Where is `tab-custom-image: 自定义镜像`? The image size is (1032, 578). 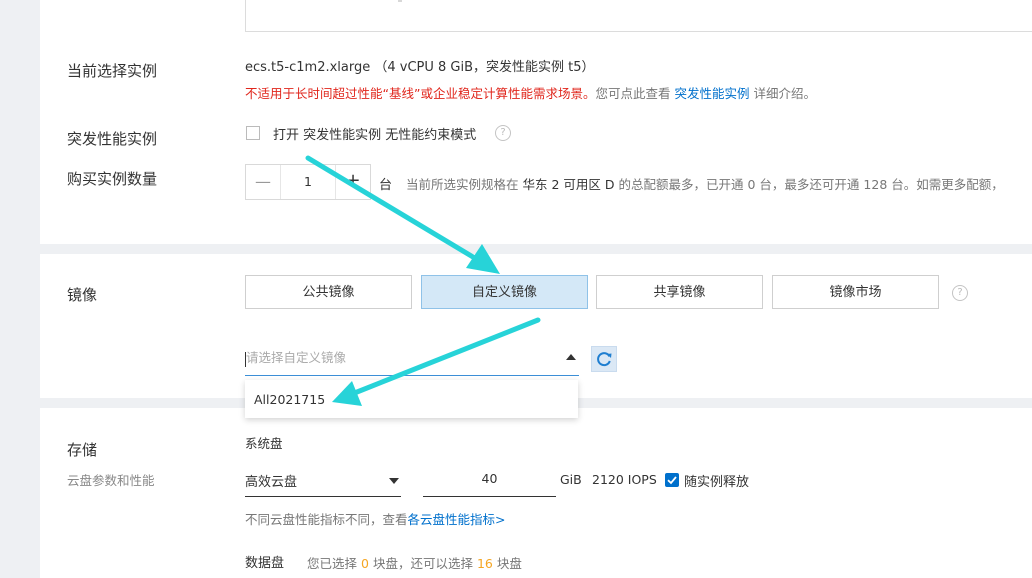 tab-custom-image: 自定义镜像 is located at coordinates (504, 292).